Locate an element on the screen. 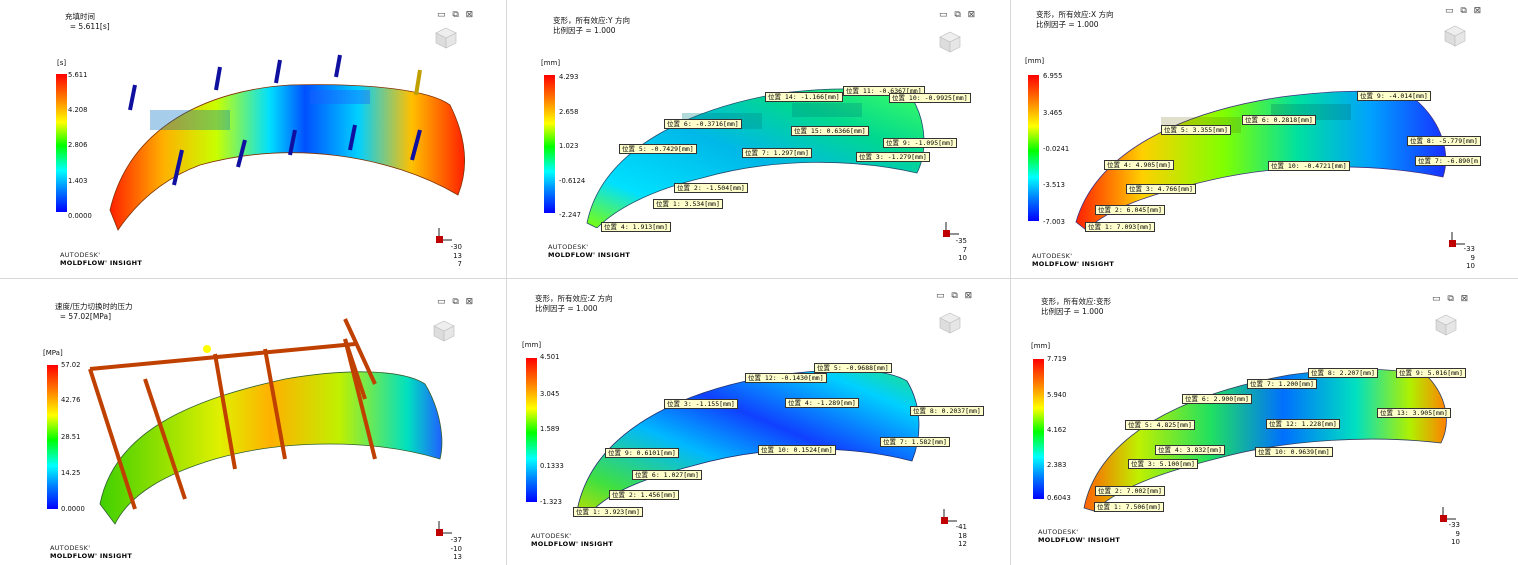 The image size is (1518, 565). result-title: 充填时间 = 5.611[s] is located at coordinates (87, 21).